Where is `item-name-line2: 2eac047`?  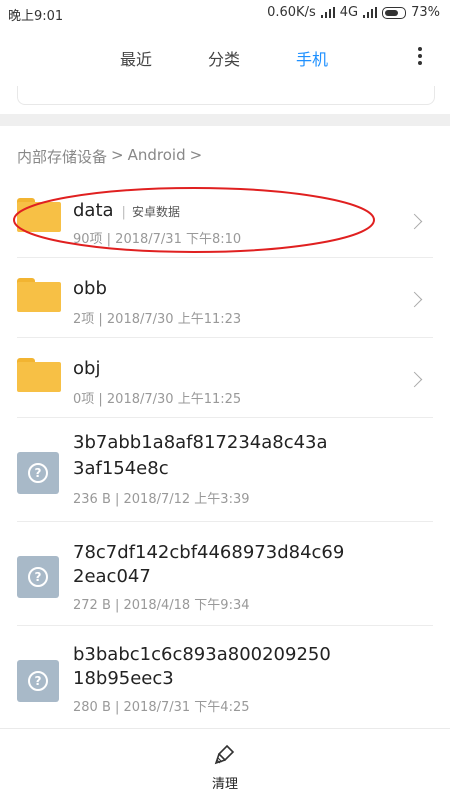
item-name-line2: 2eac047 is located at coordinates (112, 576).